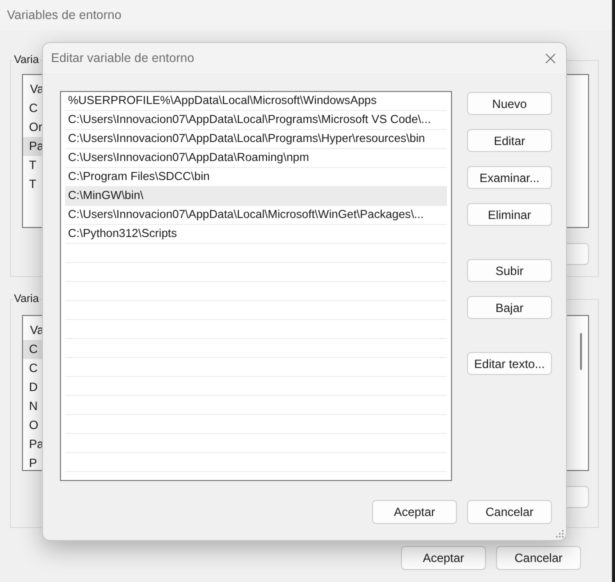  Describe the element at coordinates (64, 15) in the screenshot. I see `window-title: Variables de entorno` at that location.